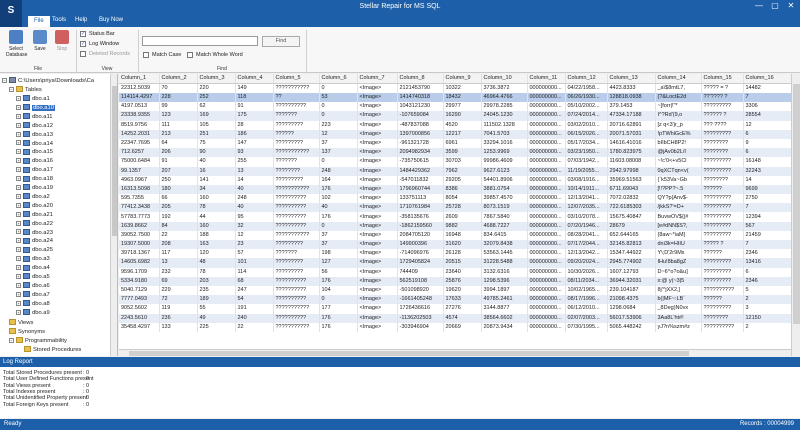 The image size is (800, 430). I want to click on column-header: Column_11, so click(546, 79).